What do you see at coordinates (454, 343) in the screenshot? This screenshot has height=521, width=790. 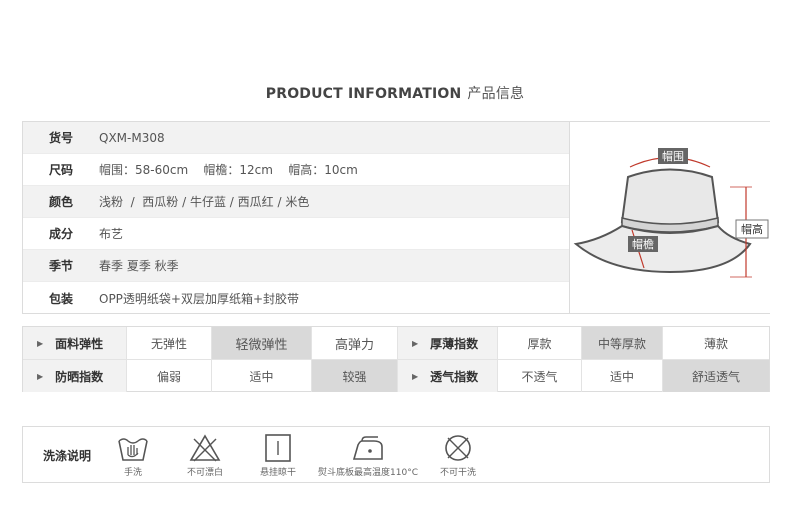 I see `thickness-label-text: 厚薄指数` at bounding box center [454, 343].